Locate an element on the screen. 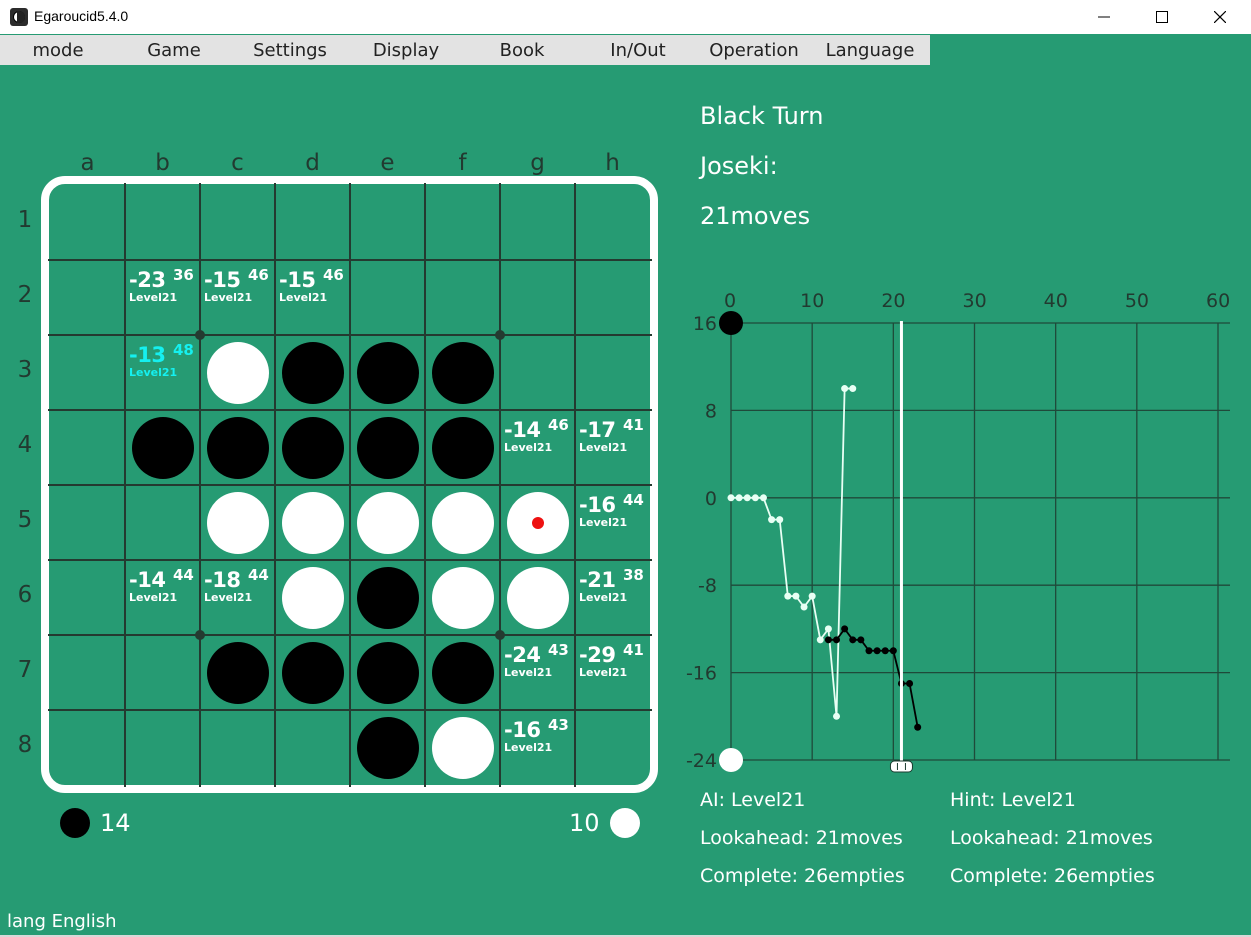  graph-x-tick: 40 is located at coordinates (1056, 301).